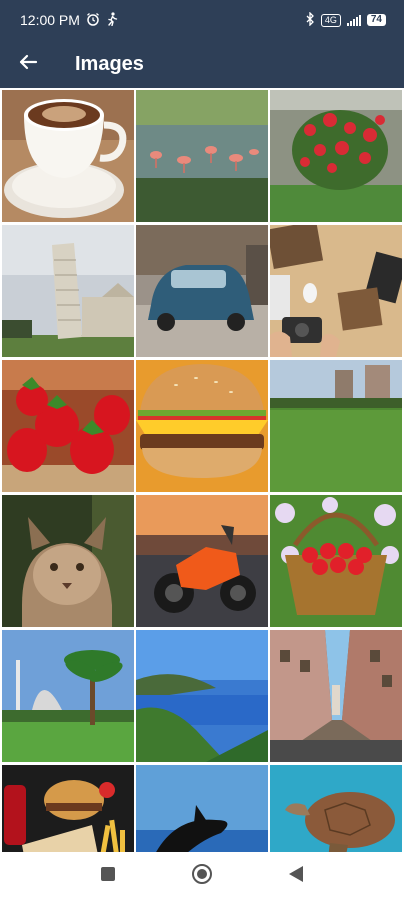  Describe the element at coordinates (336, 808) in the screenshot. I see `image-tile-sea-turtle` at that location.